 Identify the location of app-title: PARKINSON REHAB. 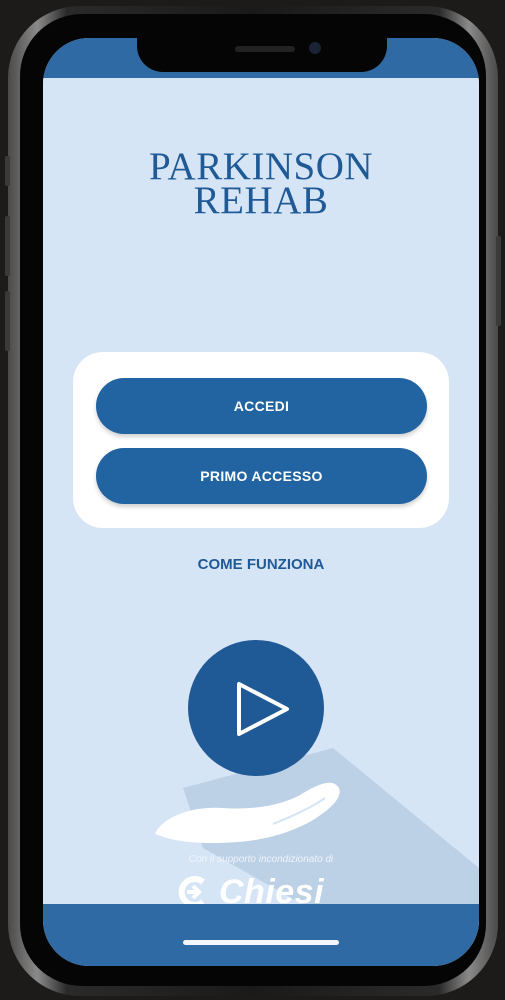
(261, 184).